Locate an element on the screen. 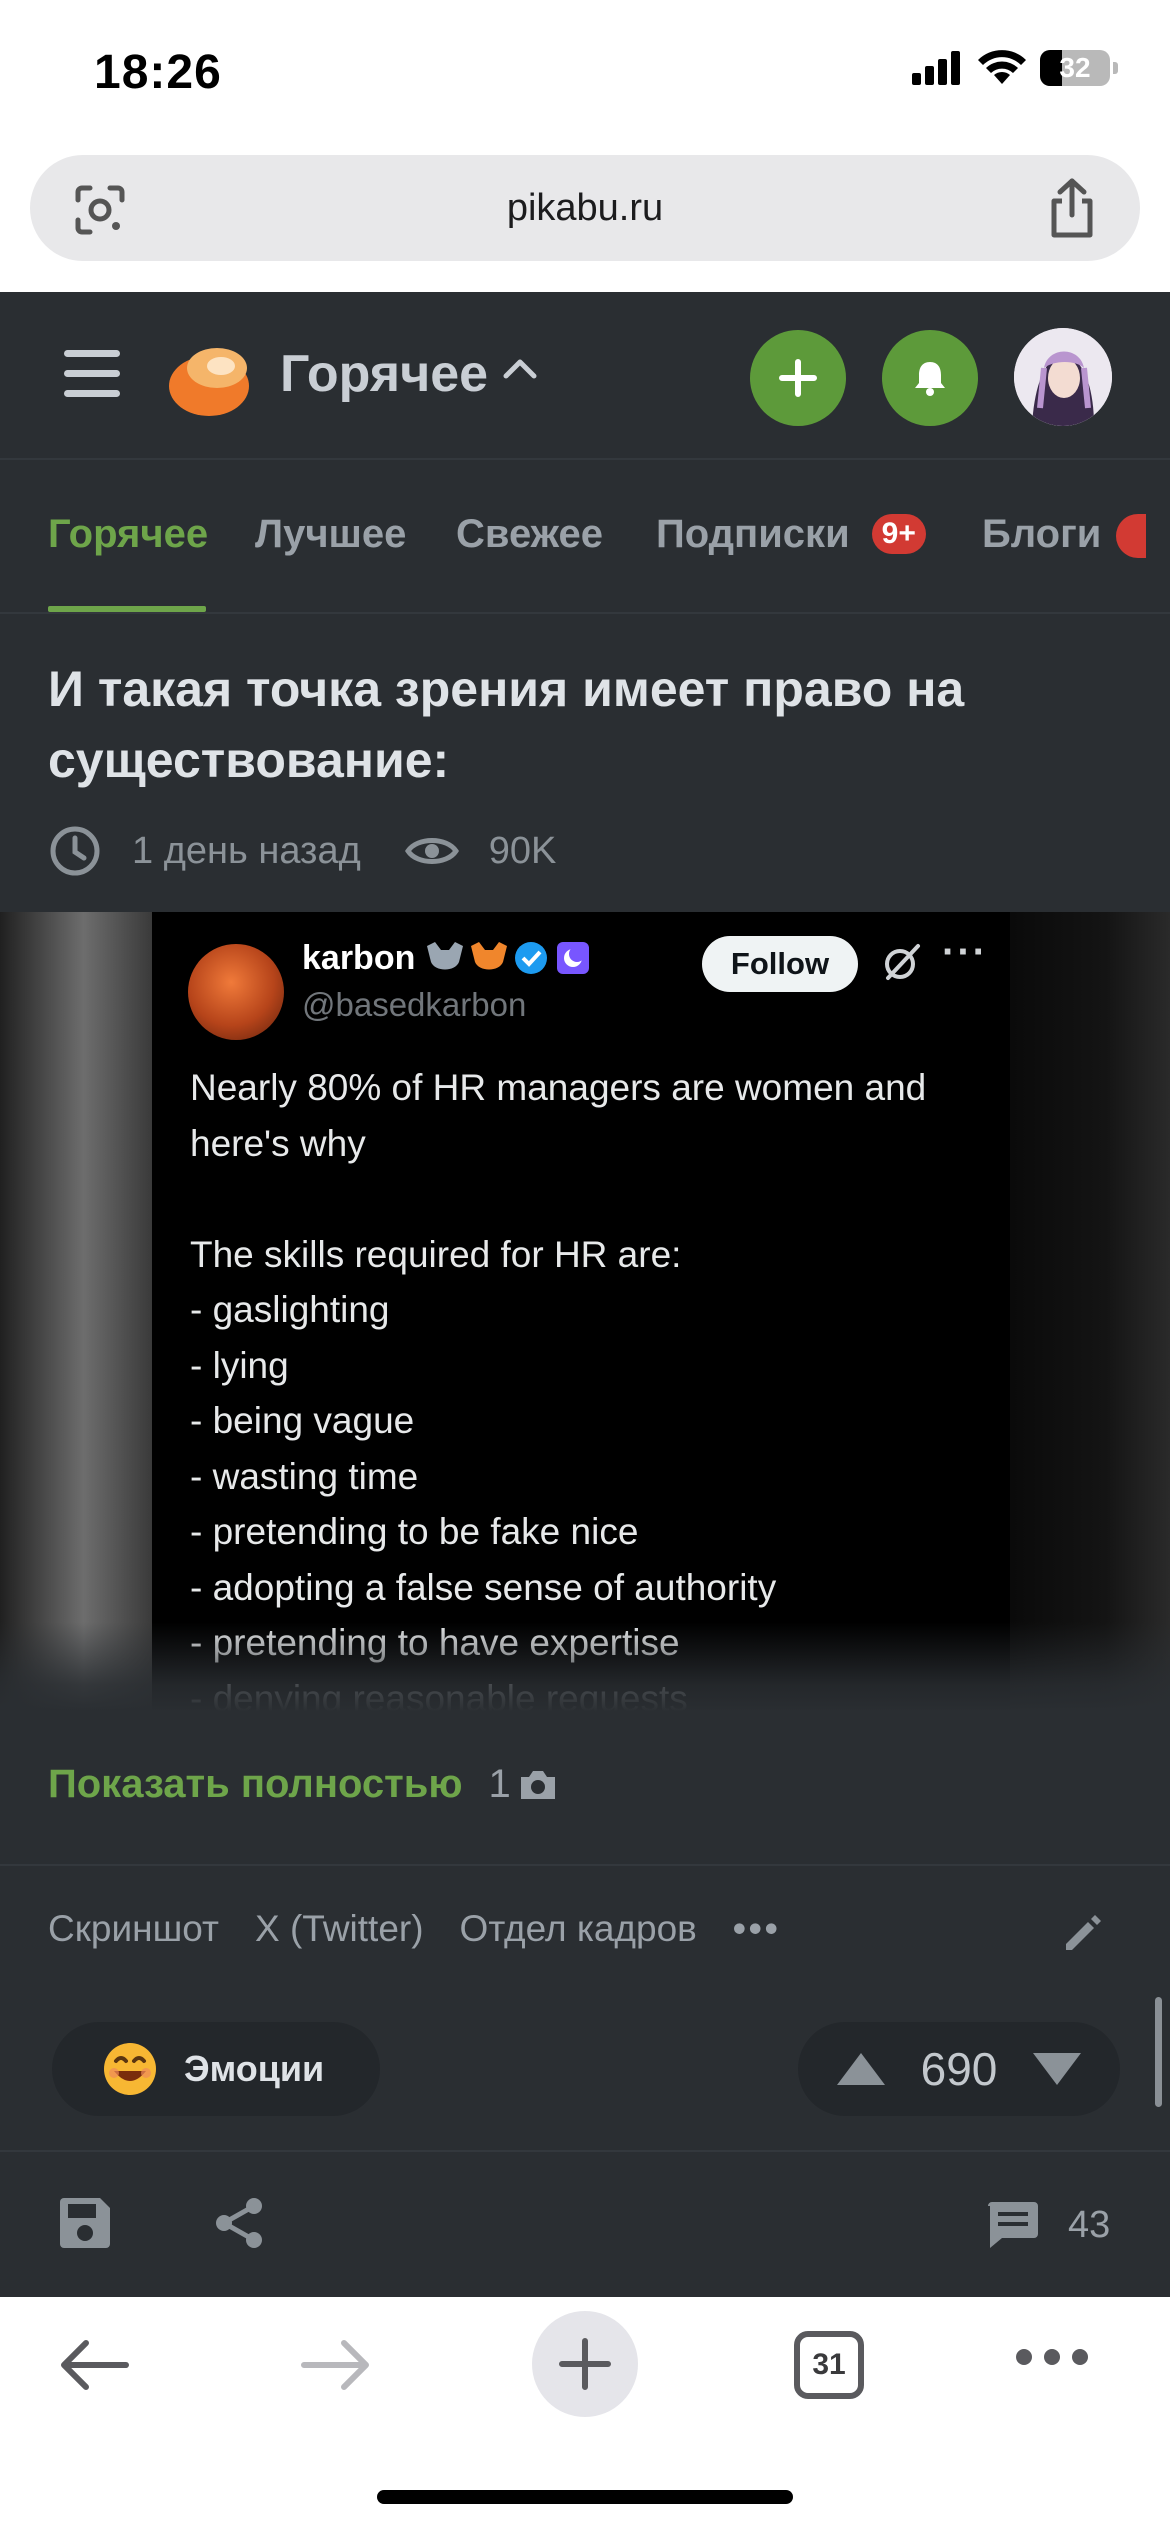 The height and width of the screenshot is (2532, 1170). grok-icon is located at coordinates (902, 962).